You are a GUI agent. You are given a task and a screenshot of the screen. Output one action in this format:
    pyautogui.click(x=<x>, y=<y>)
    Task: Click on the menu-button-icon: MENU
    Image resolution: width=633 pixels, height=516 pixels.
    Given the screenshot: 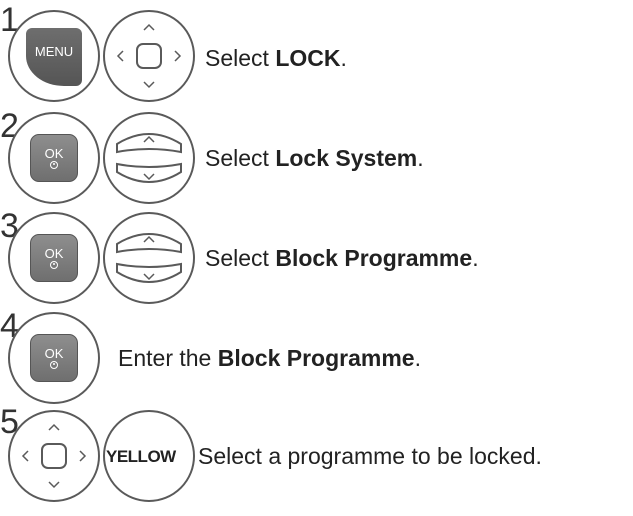 What is the action you would take?
    pyautogui.click(x=54, y=57)
    